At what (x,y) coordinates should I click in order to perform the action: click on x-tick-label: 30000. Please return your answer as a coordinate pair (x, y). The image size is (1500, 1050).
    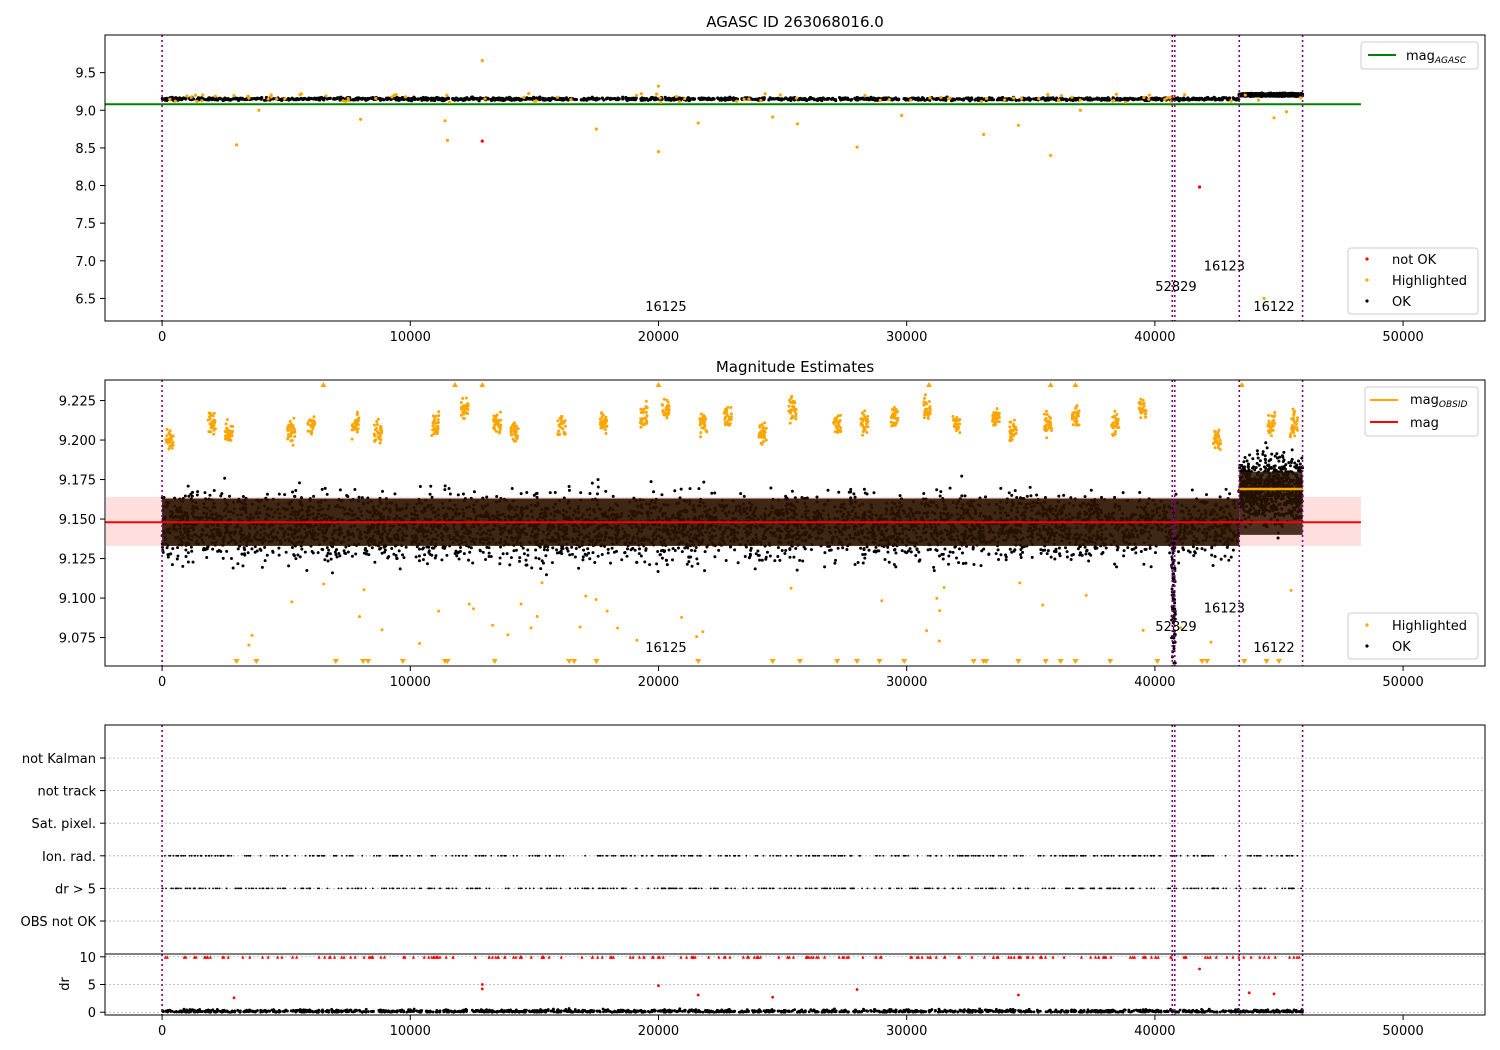
    Looking at the image, I should click on (906, 337).